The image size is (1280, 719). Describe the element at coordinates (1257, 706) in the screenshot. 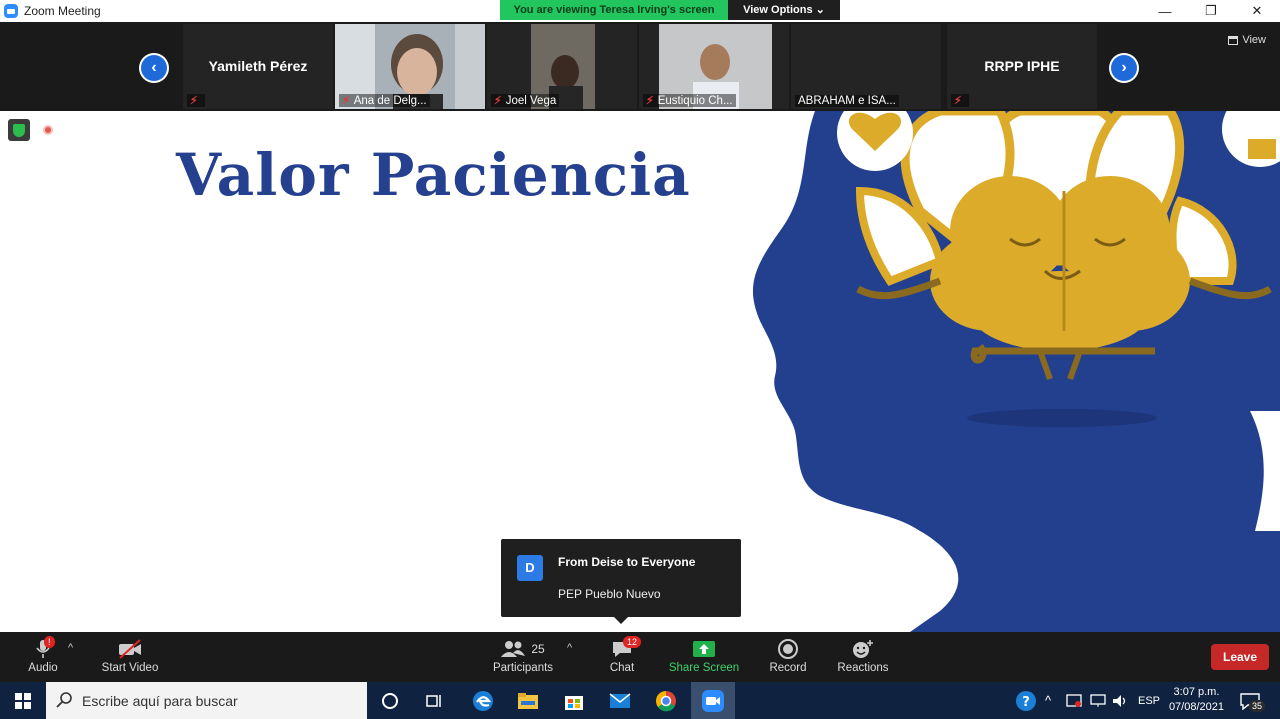

I see `notification-count: 35` at that location.